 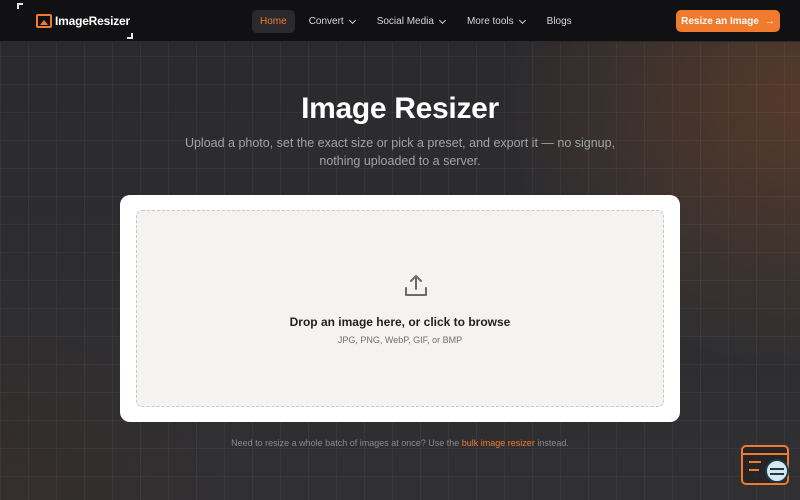 I want to click on resize-image-button: Resize an Image →, so click(x=728, y=21).